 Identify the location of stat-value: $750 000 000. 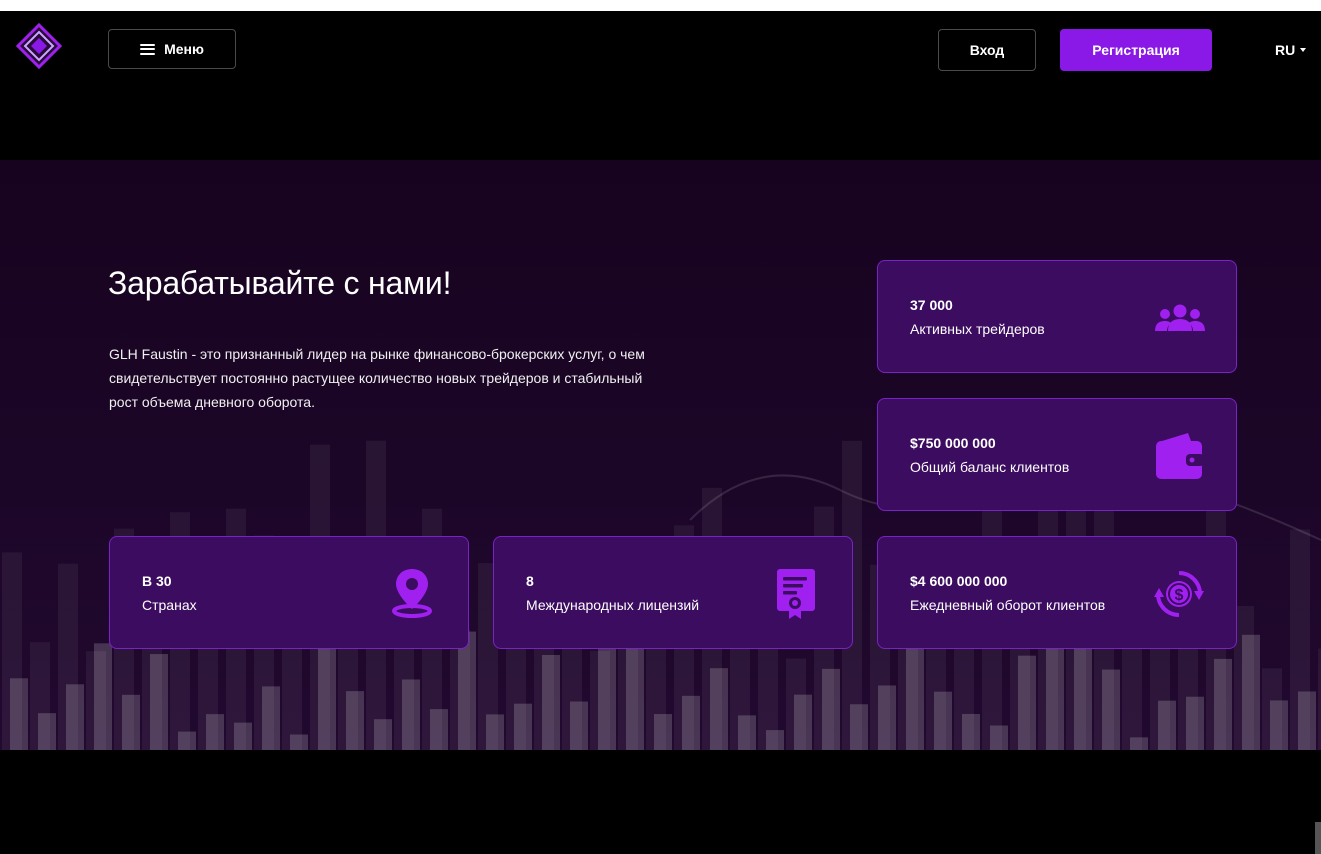
(953, 443).